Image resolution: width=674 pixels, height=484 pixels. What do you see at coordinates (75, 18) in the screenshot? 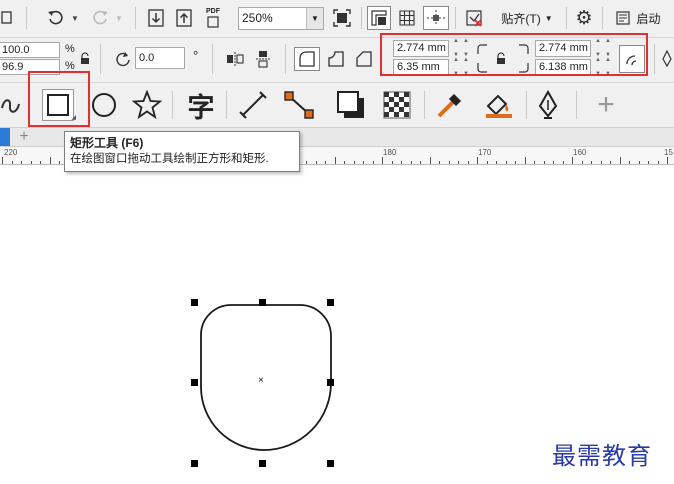
I see `undo-dropdown-icon: ▼` at bounding box center [75, 18].